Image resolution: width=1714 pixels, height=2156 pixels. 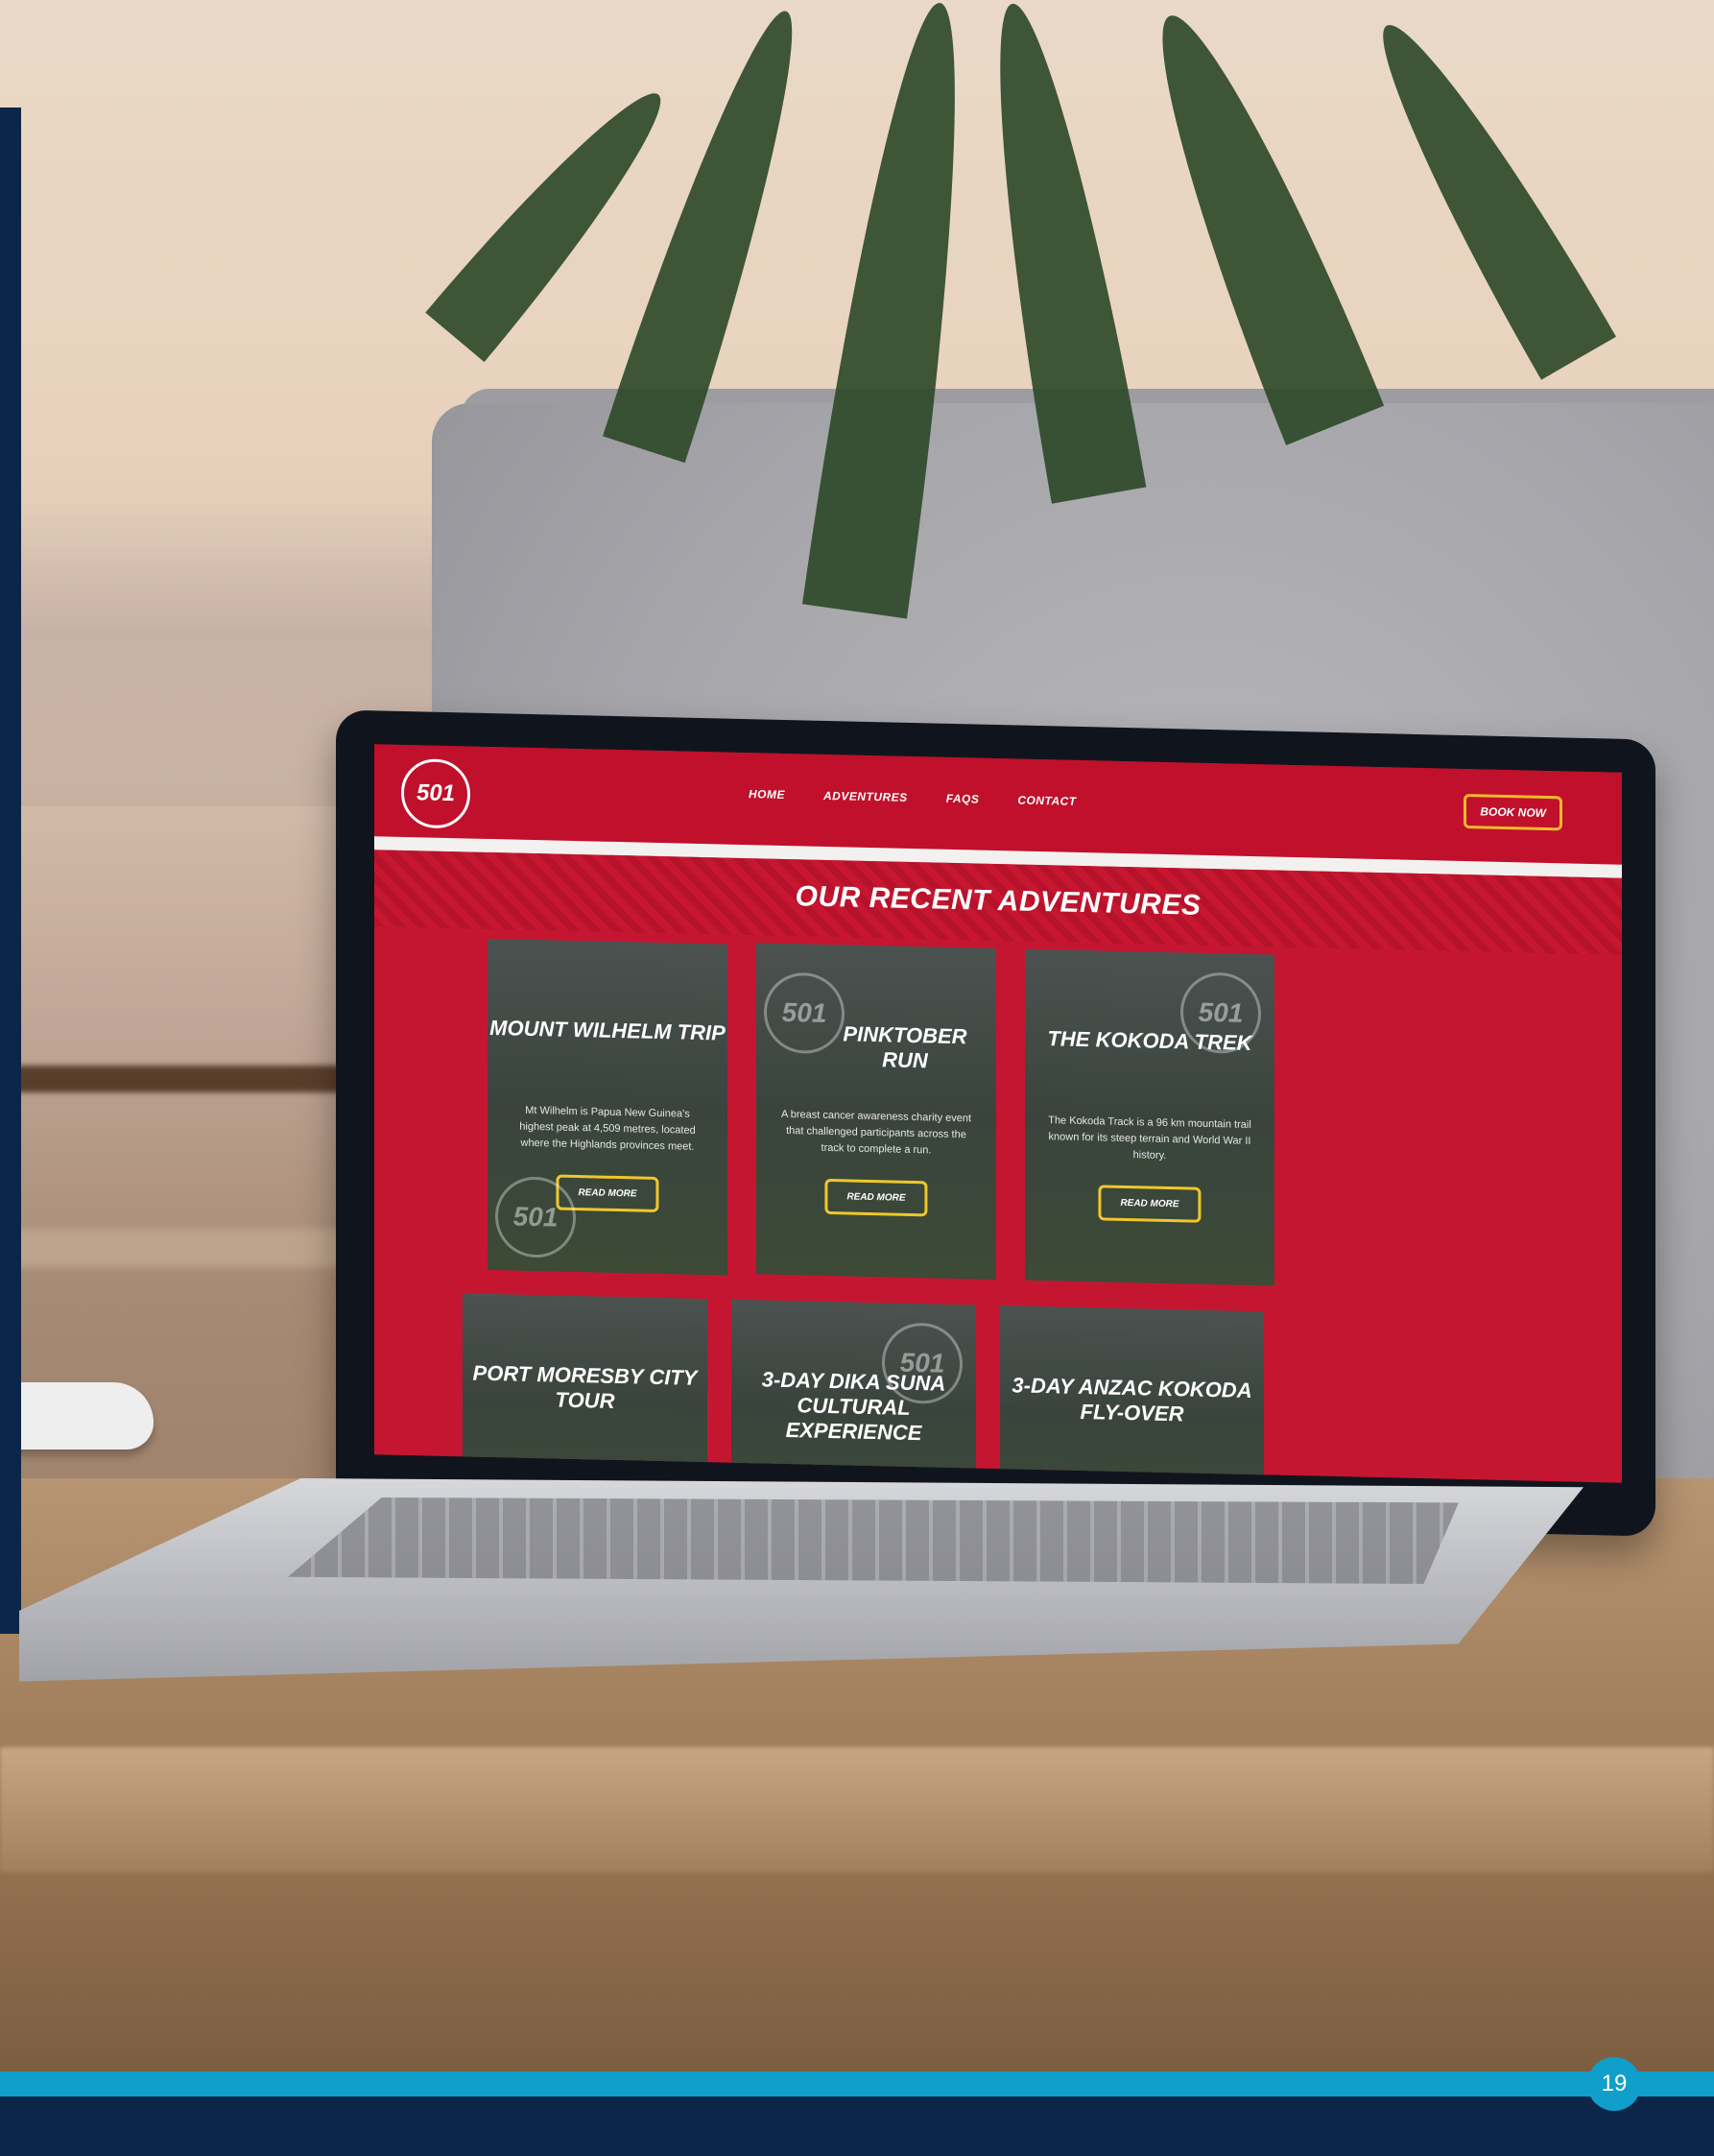 What do you see at coordinates (607, 1030) in the screenshot?
I see `card-title: MOUNT WILHELM TRIP` at bounding box center [607, 1030].